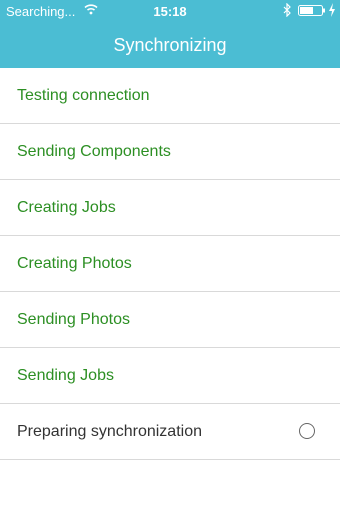  Describe the element at coordinates (73, 319) in the screenshot. I see `step-label: Sending Photos` at that location.